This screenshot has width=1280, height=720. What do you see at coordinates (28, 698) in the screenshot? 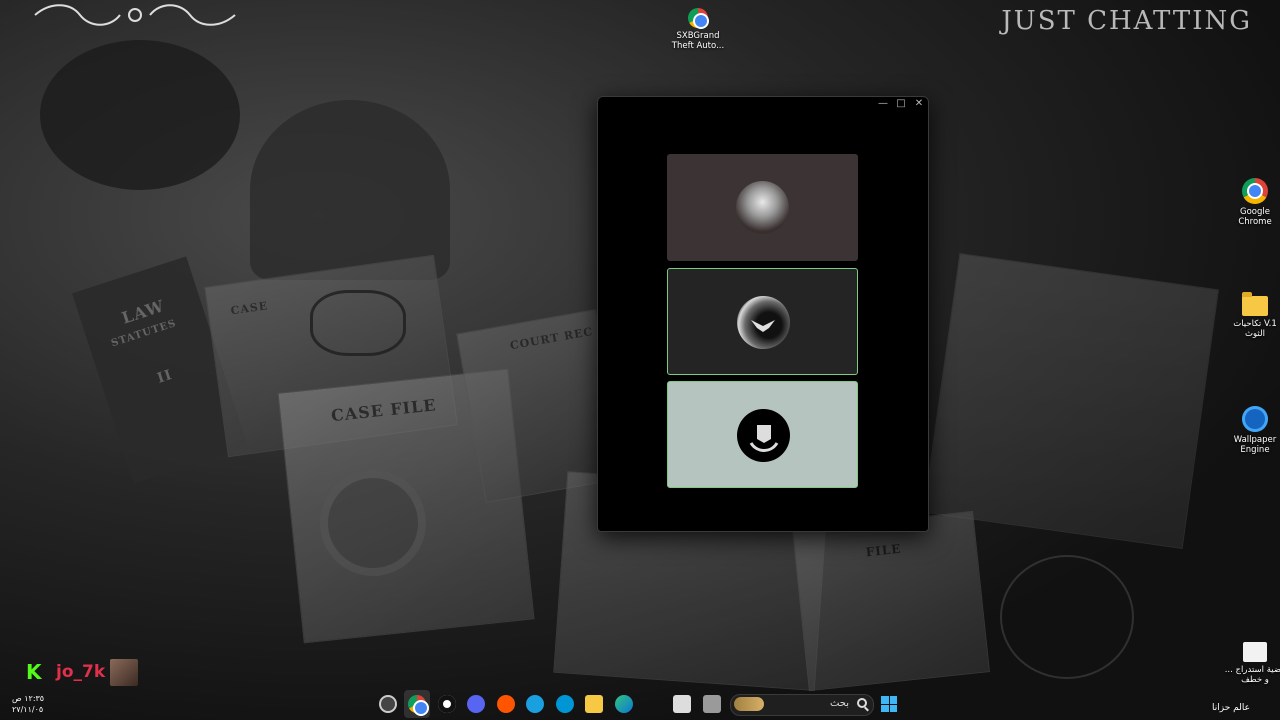
I see `clock-time: ١٢:٣٥ ص` at bounding box center [28, 698].